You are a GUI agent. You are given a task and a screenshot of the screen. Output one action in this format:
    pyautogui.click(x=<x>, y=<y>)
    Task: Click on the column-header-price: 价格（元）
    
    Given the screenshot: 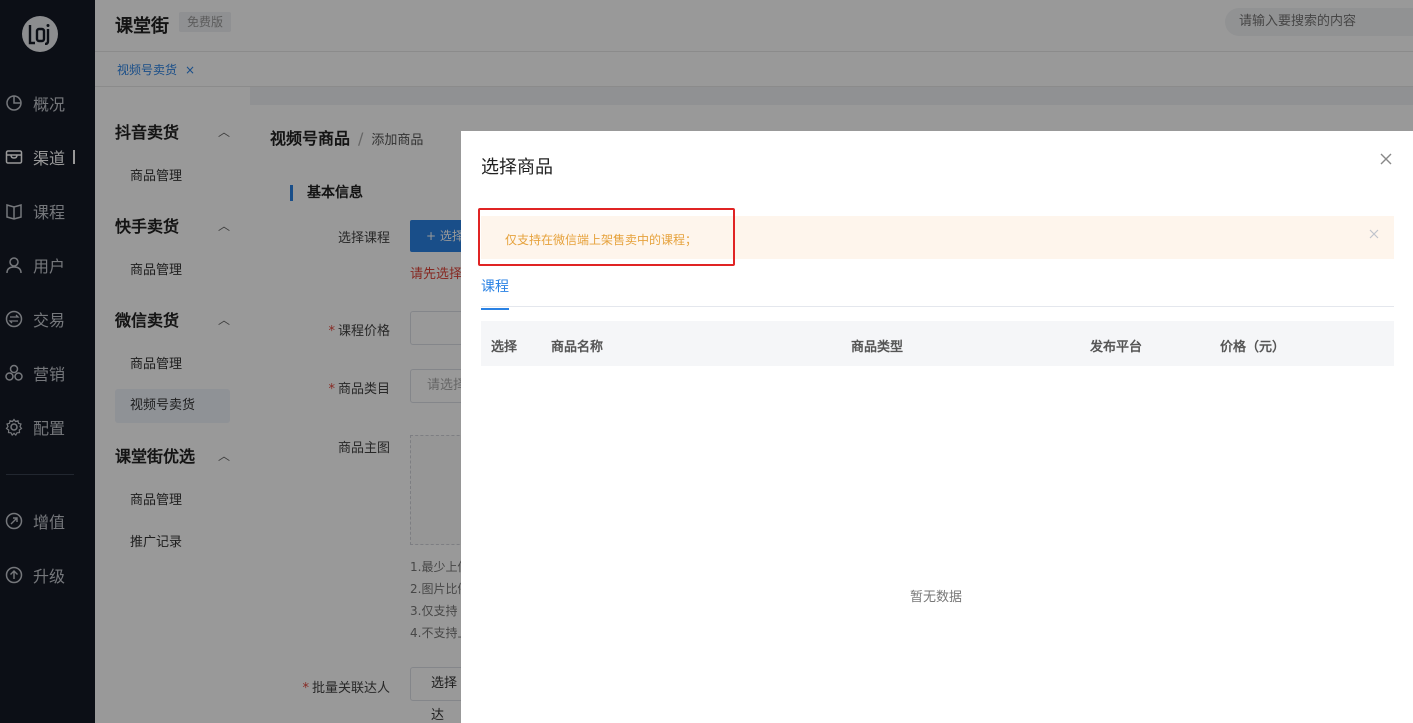 What is the action you would take?
    pyautogui.click(x=1253, y=347)
    